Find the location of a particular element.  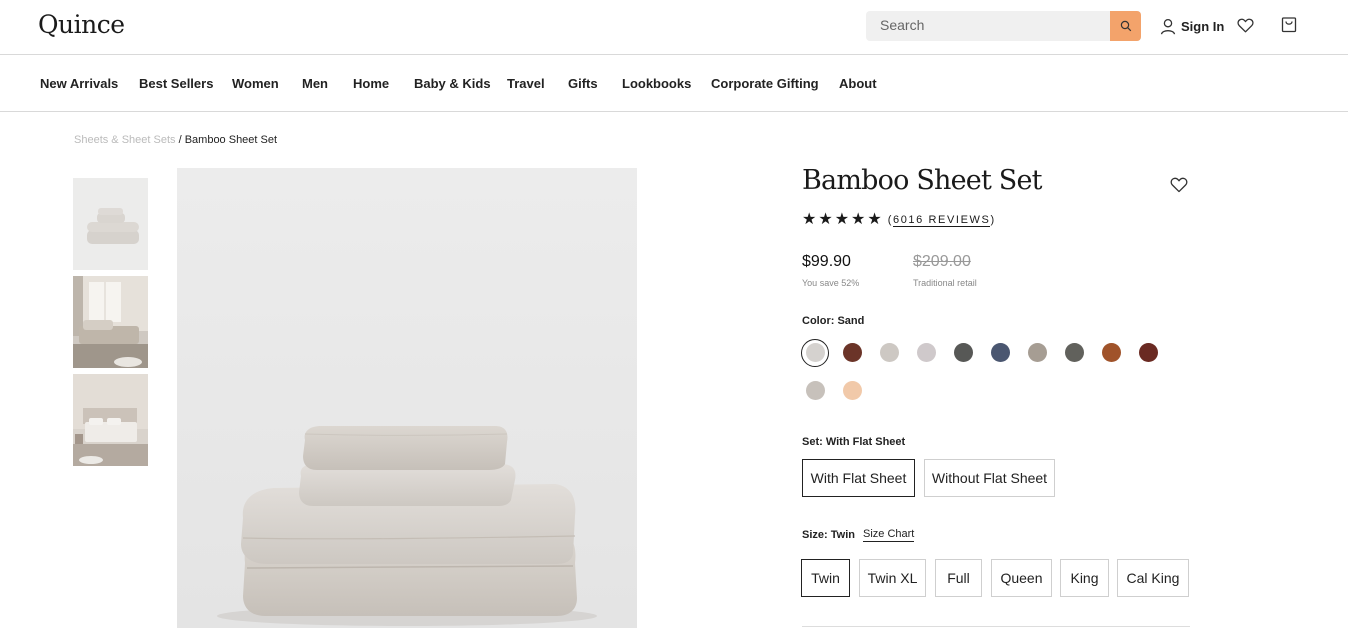

nav-baby-kids: Baby & Kids is located at coordinates (452, 83).